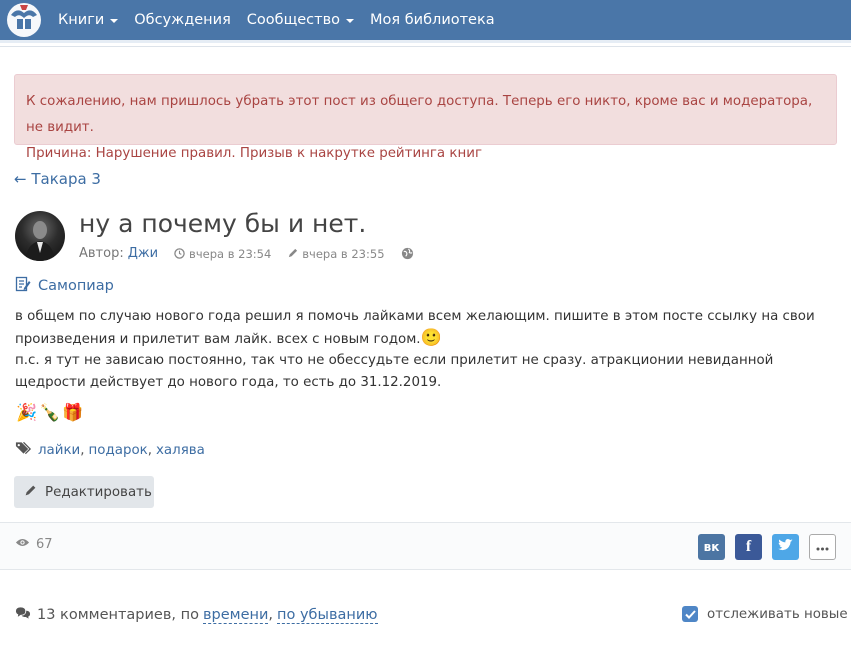 The image size is (851, 651). Describe the element at coordinates (777, 614) in the screenshot. I see `follow-label: отслеживать новые` at that location.